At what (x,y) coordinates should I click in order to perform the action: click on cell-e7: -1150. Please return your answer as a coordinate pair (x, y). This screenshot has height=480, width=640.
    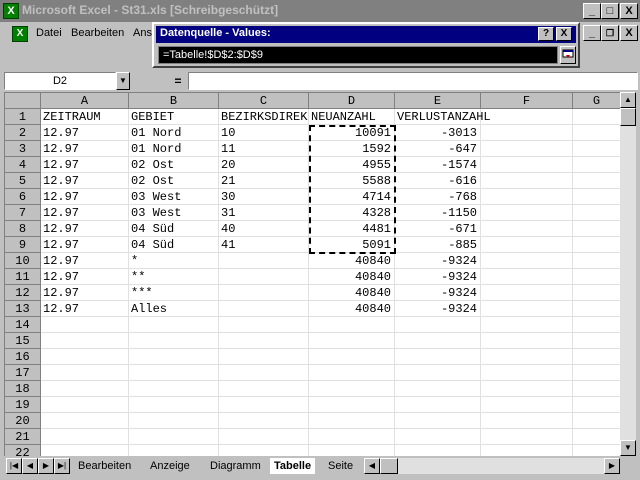
    Looking at the image, I should click on (436, 213).